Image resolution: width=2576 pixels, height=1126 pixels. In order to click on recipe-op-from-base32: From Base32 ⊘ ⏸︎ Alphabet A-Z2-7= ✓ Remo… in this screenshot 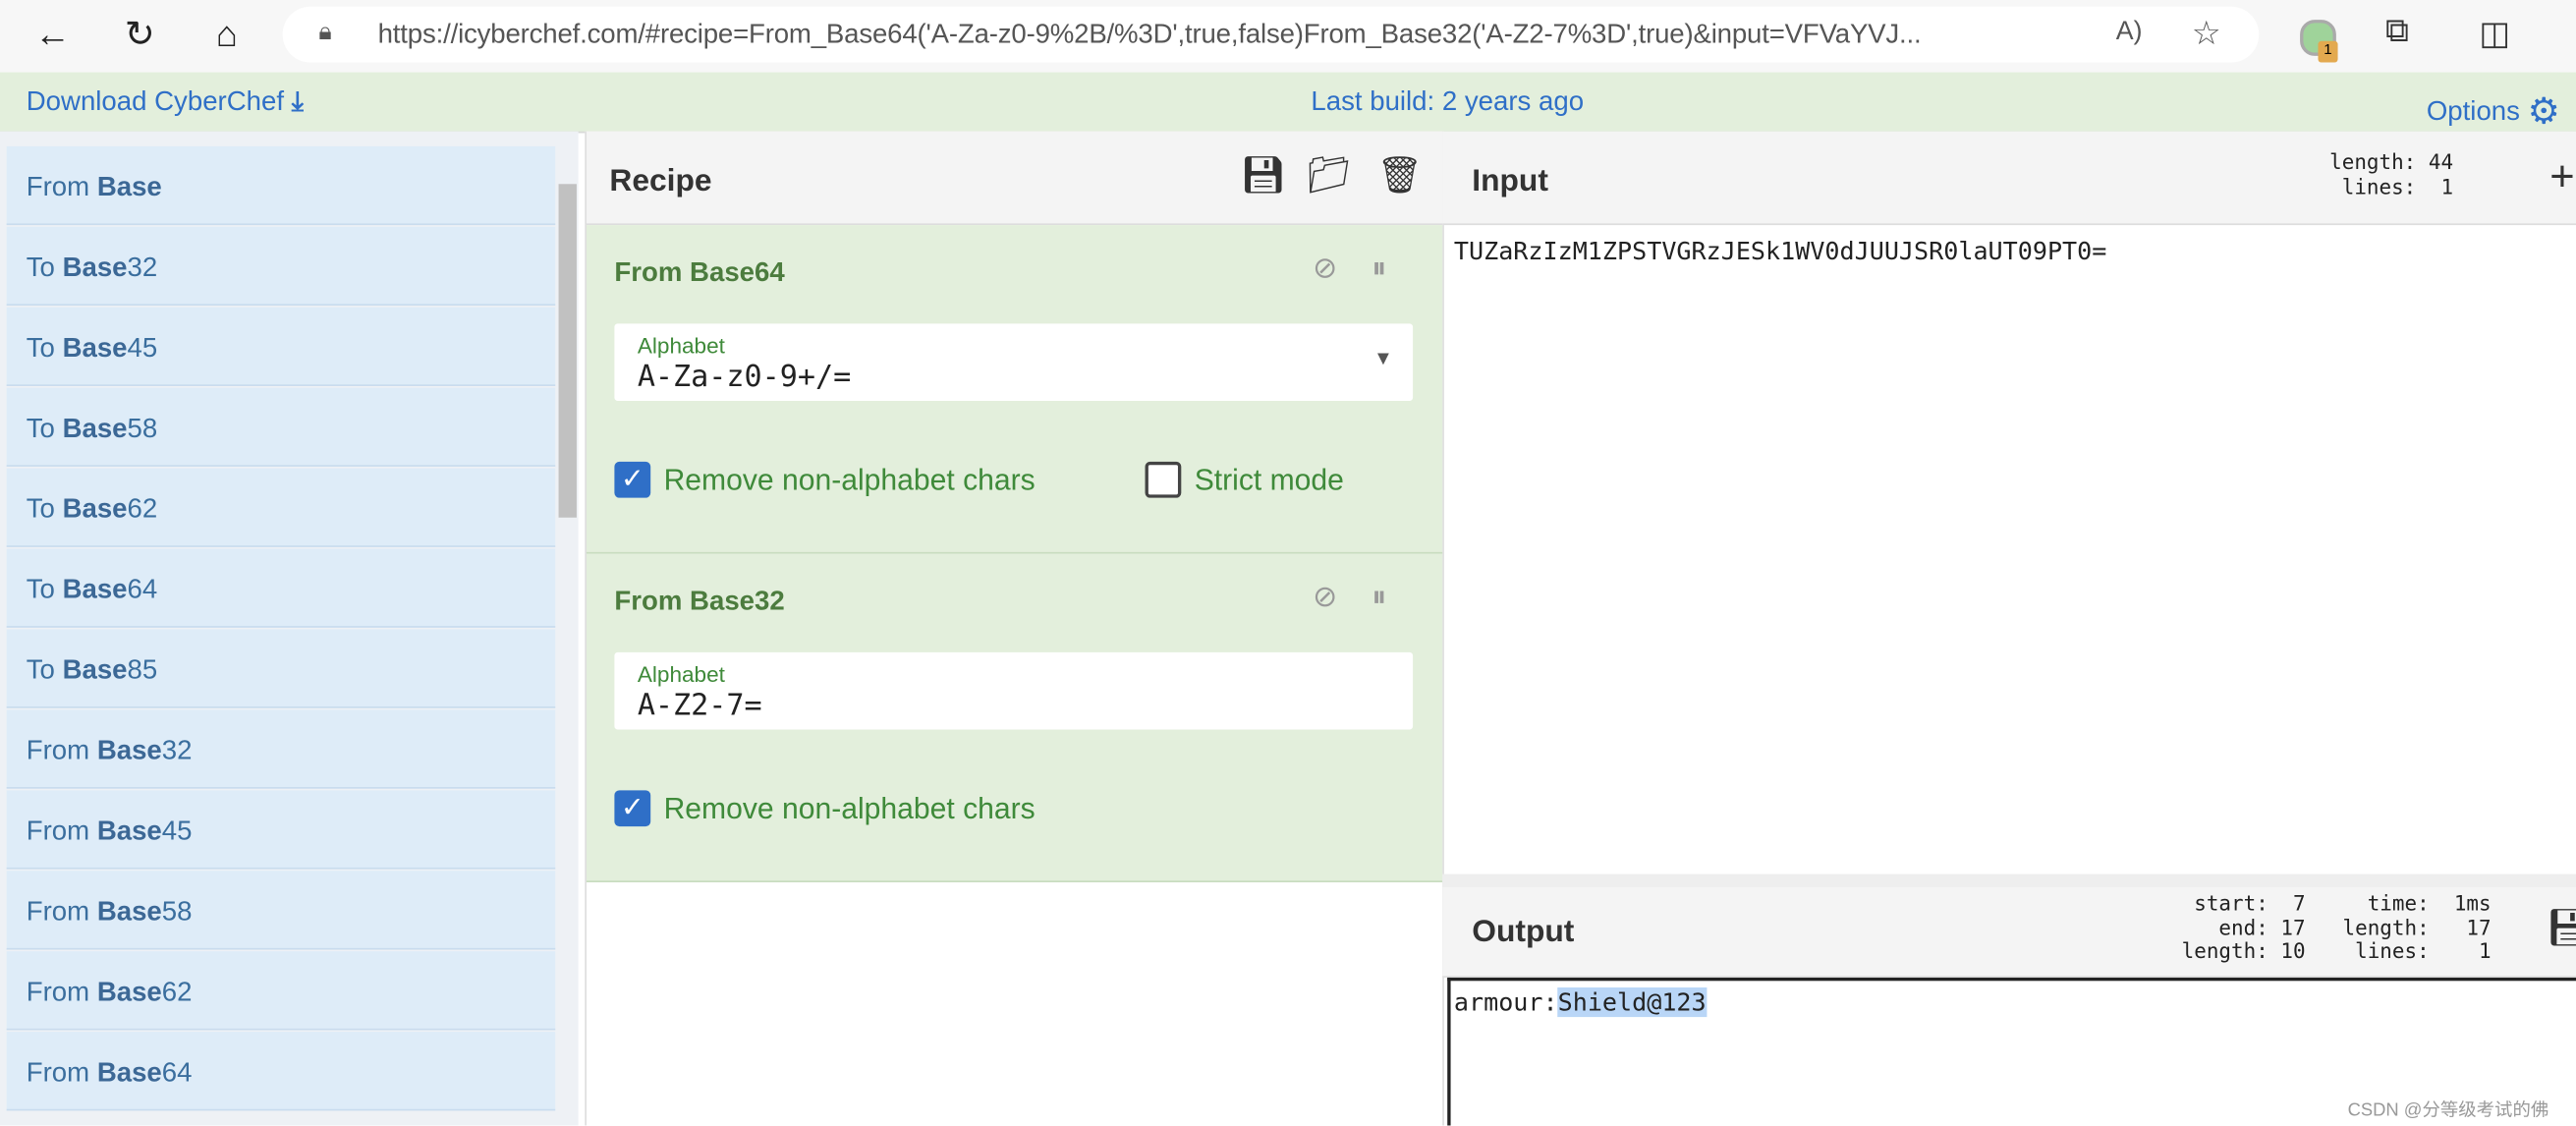, I will do `click(1014, 717)`.